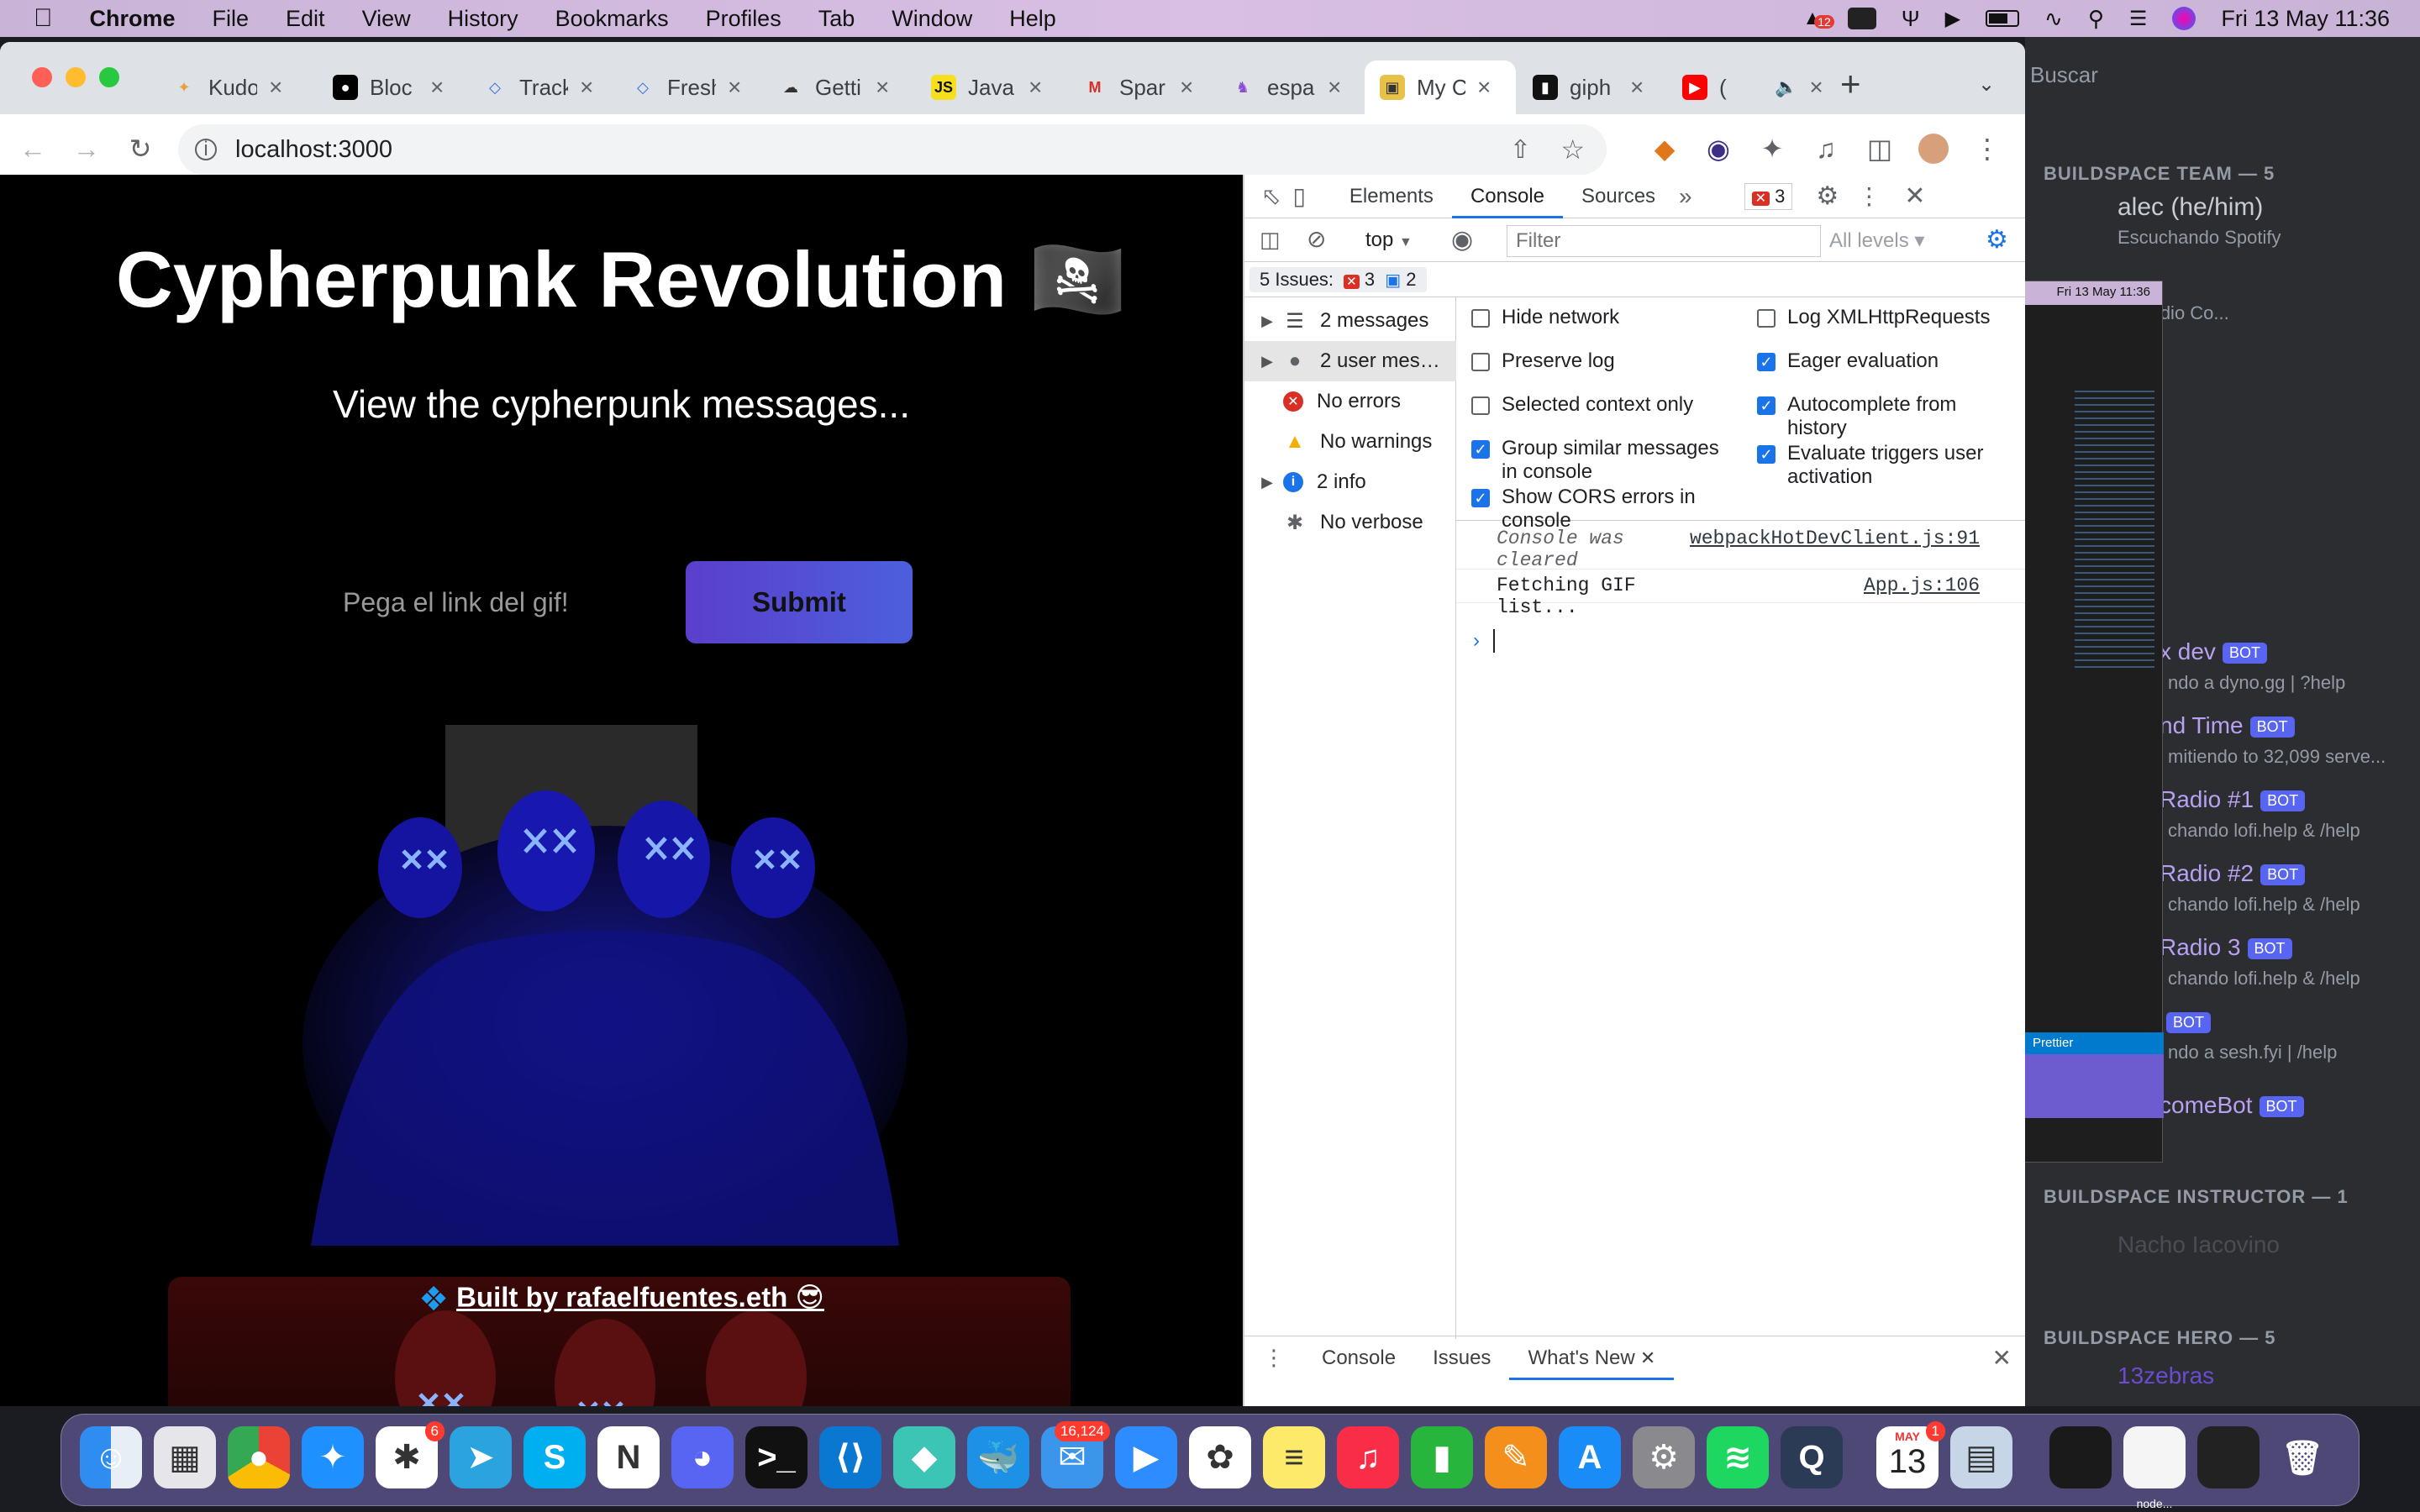 The image size is (2420, 1512). What do you see at coordinates (1590, 87) in the screenshot?
I see `tab-9: ▮ giph ×` at bounding box center [1590, 87].